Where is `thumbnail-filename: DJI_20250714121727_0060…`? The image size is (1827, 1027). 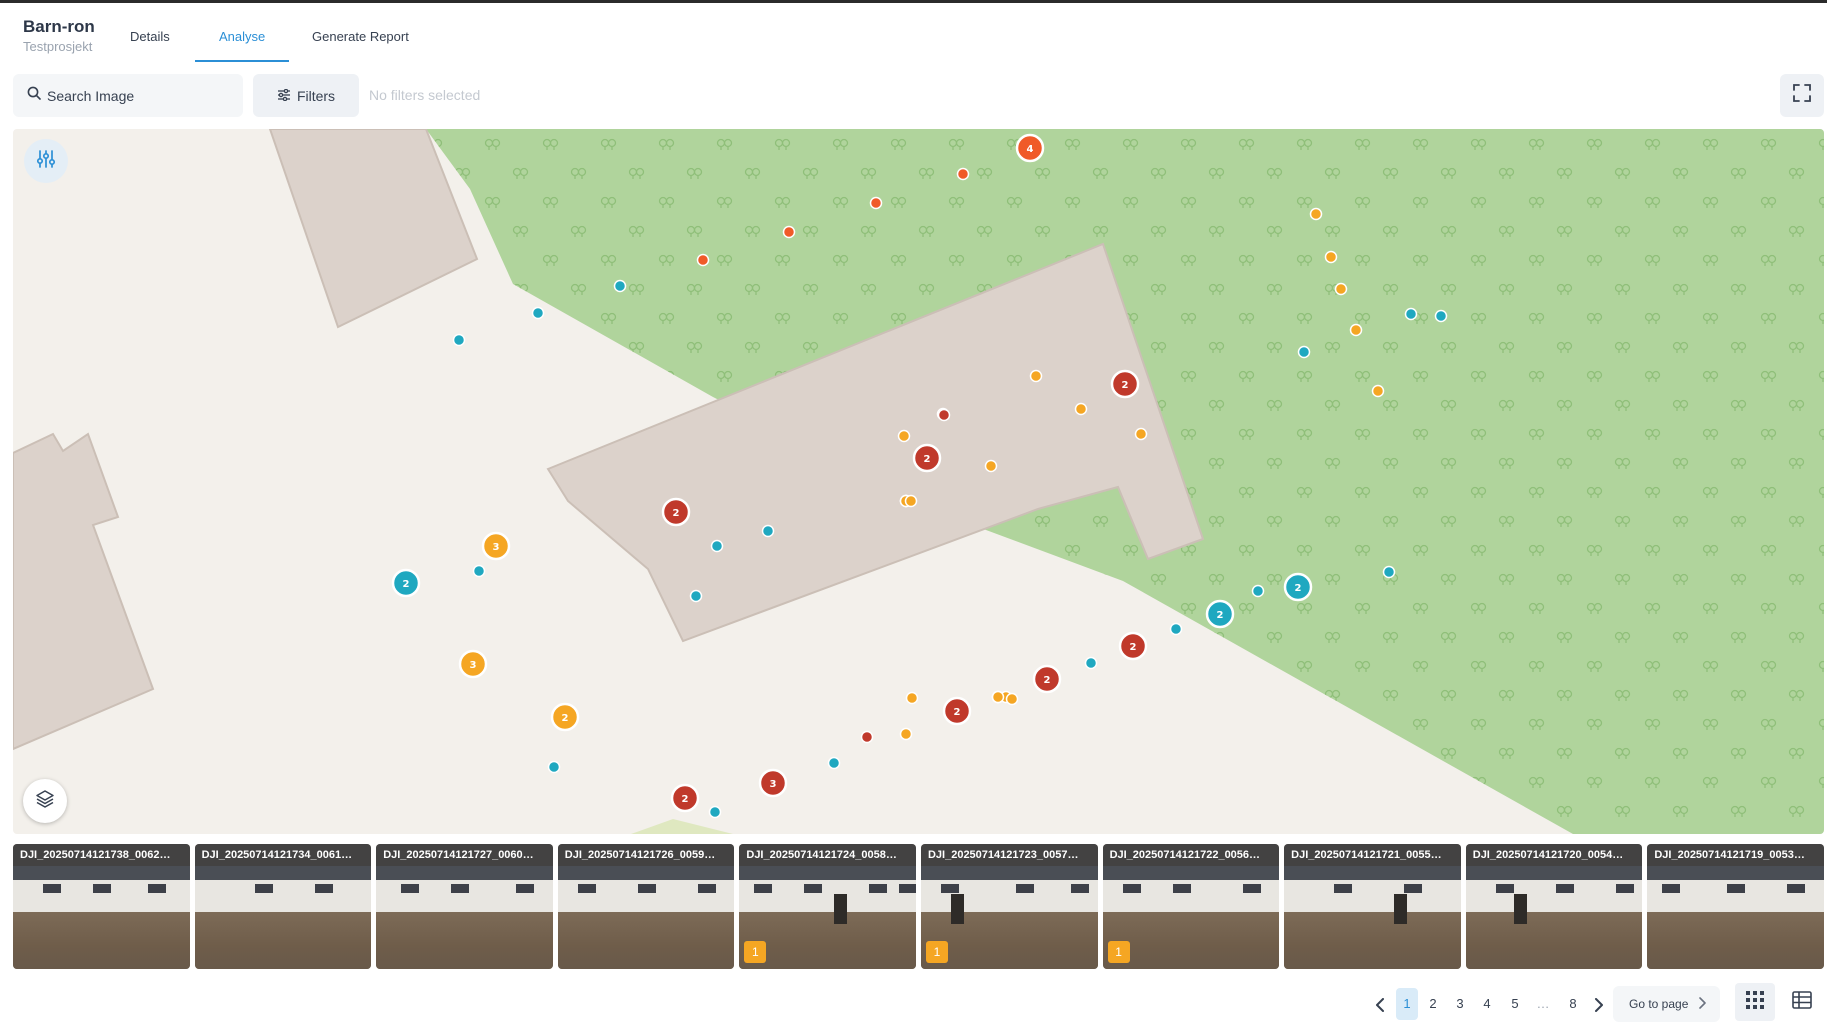 thumbnail-filename: DJI_20250714121727_0060… is located at coordinates (464, 855).